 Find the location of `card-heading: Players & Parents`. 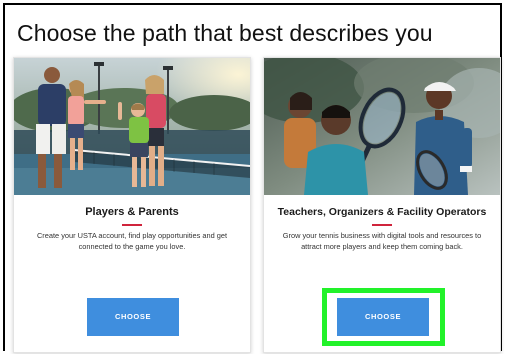

card-heading: Players & Parents is located at coordinates (132, 212).